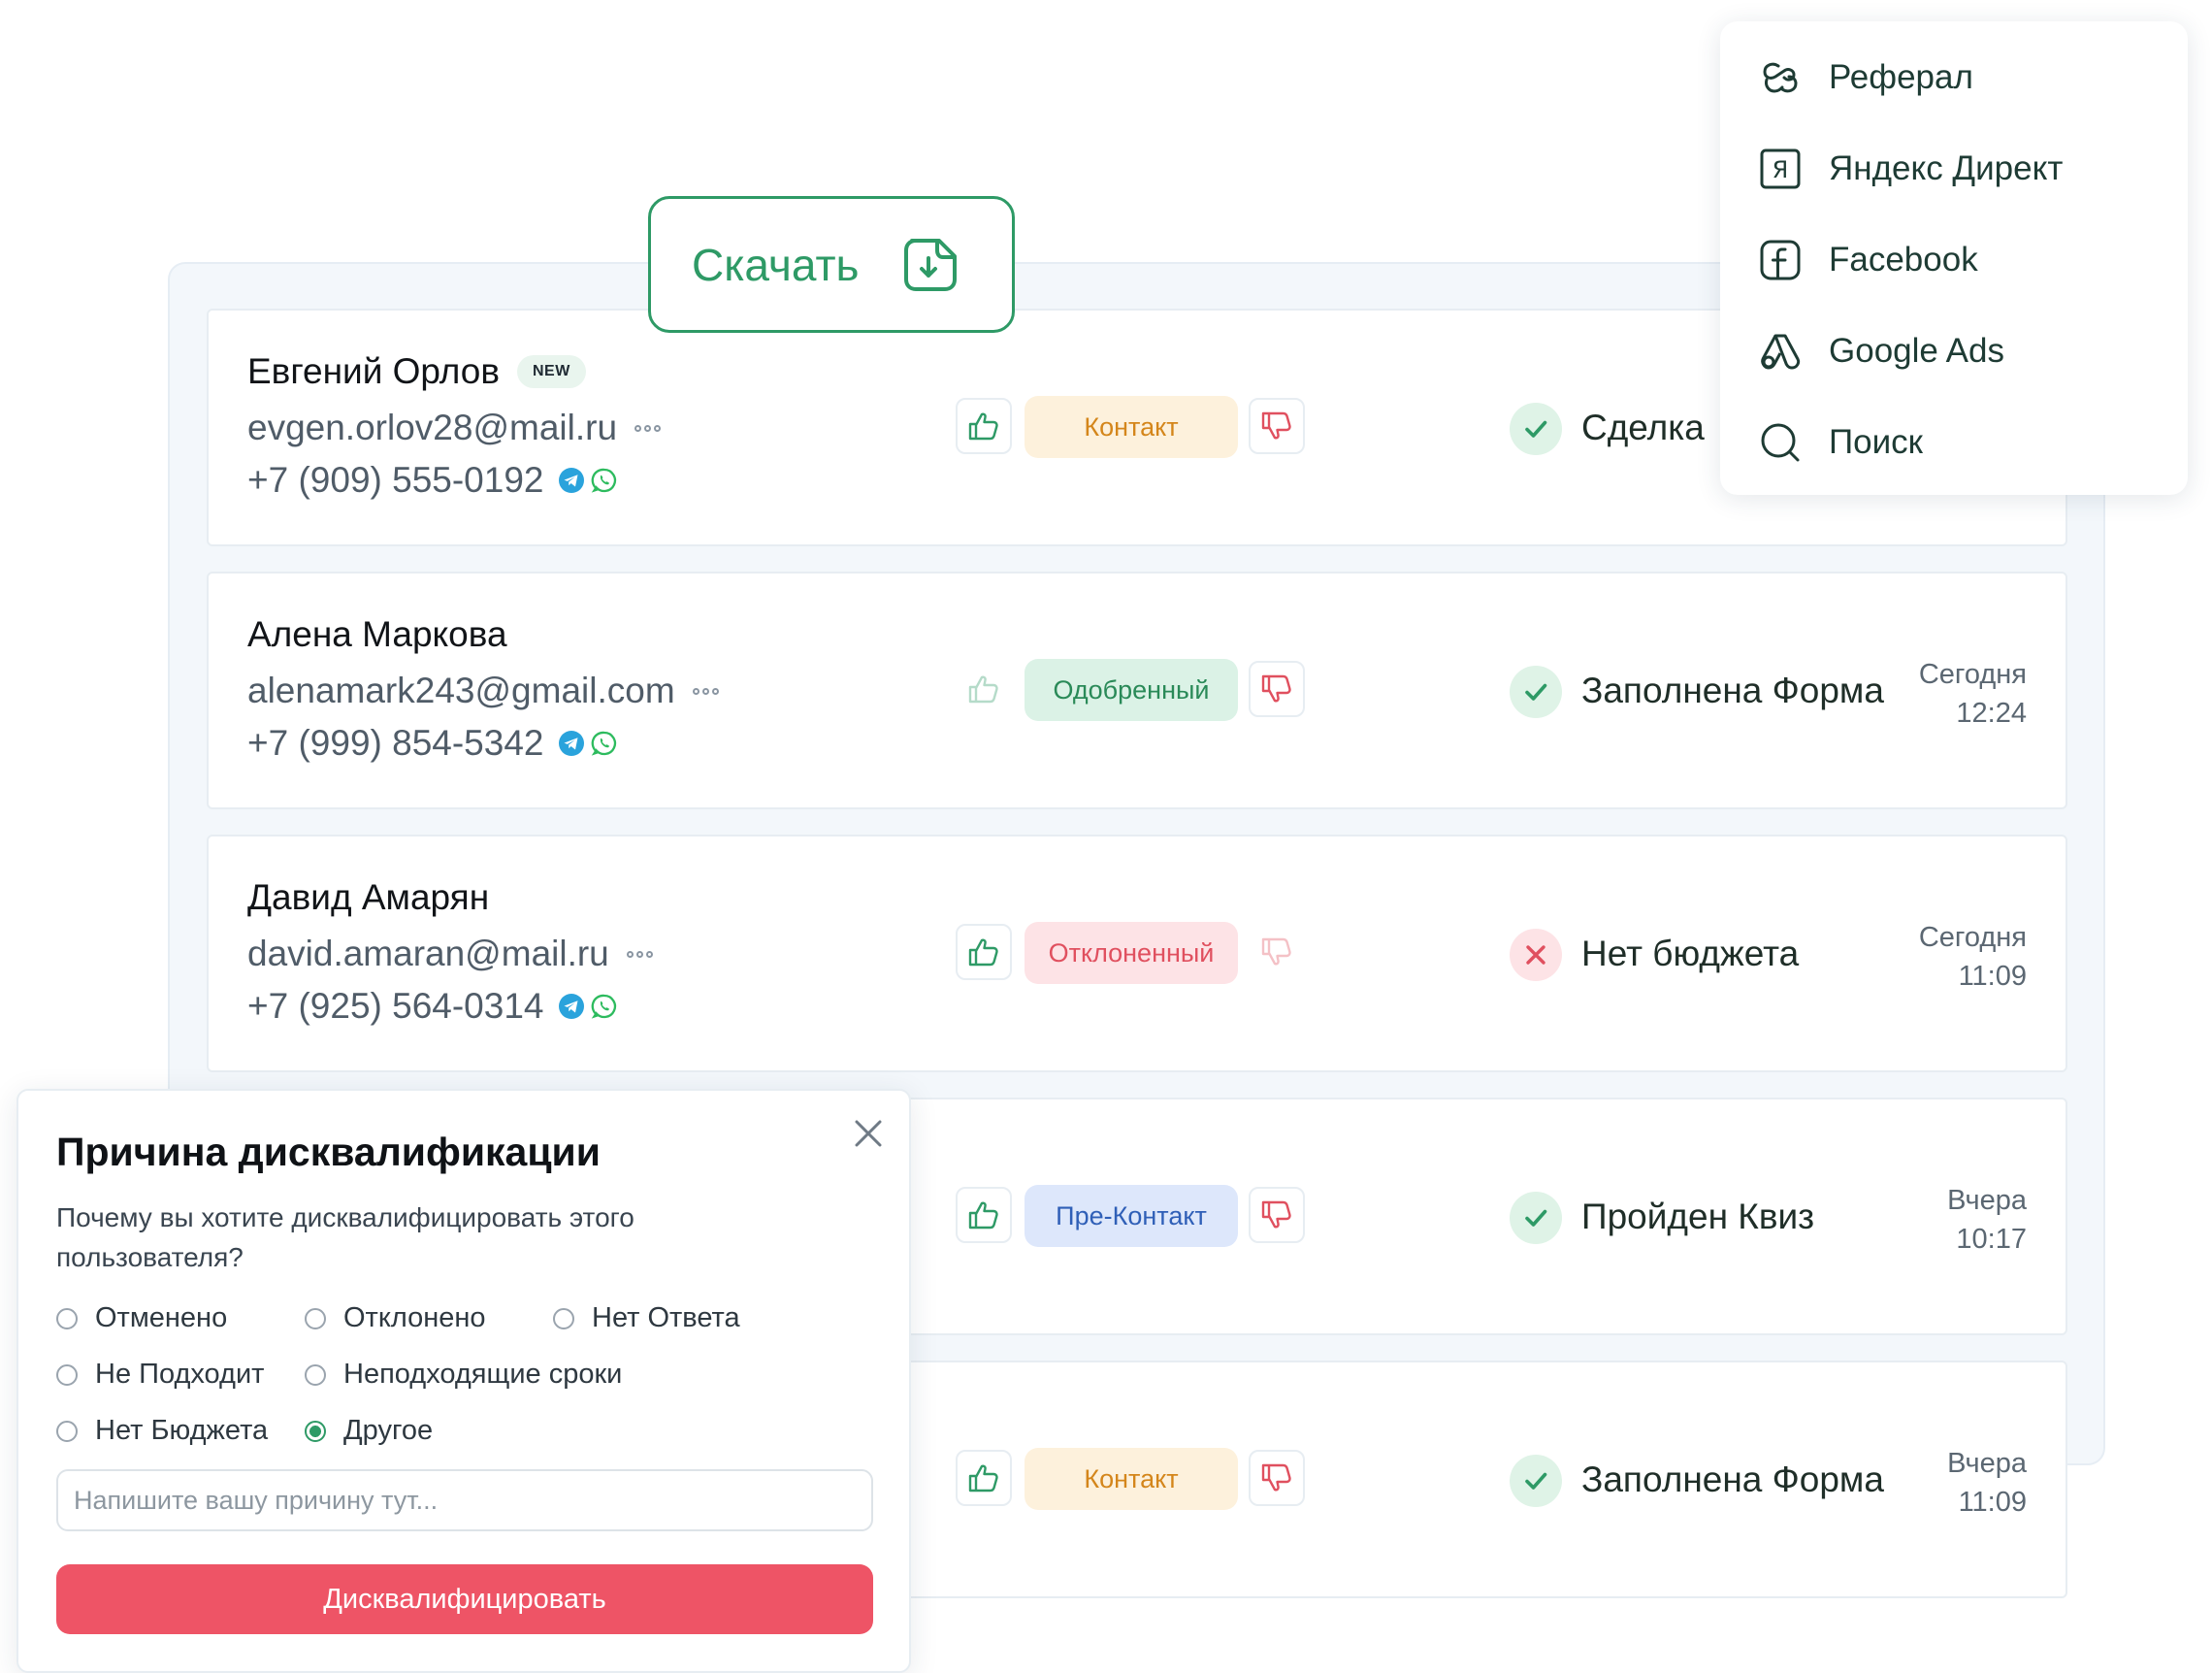 The height and width of the screenshot is (1673, 2212). I want to click on source-item-yandex-direct: Я Яндекс Директ, so click(1911, 169).